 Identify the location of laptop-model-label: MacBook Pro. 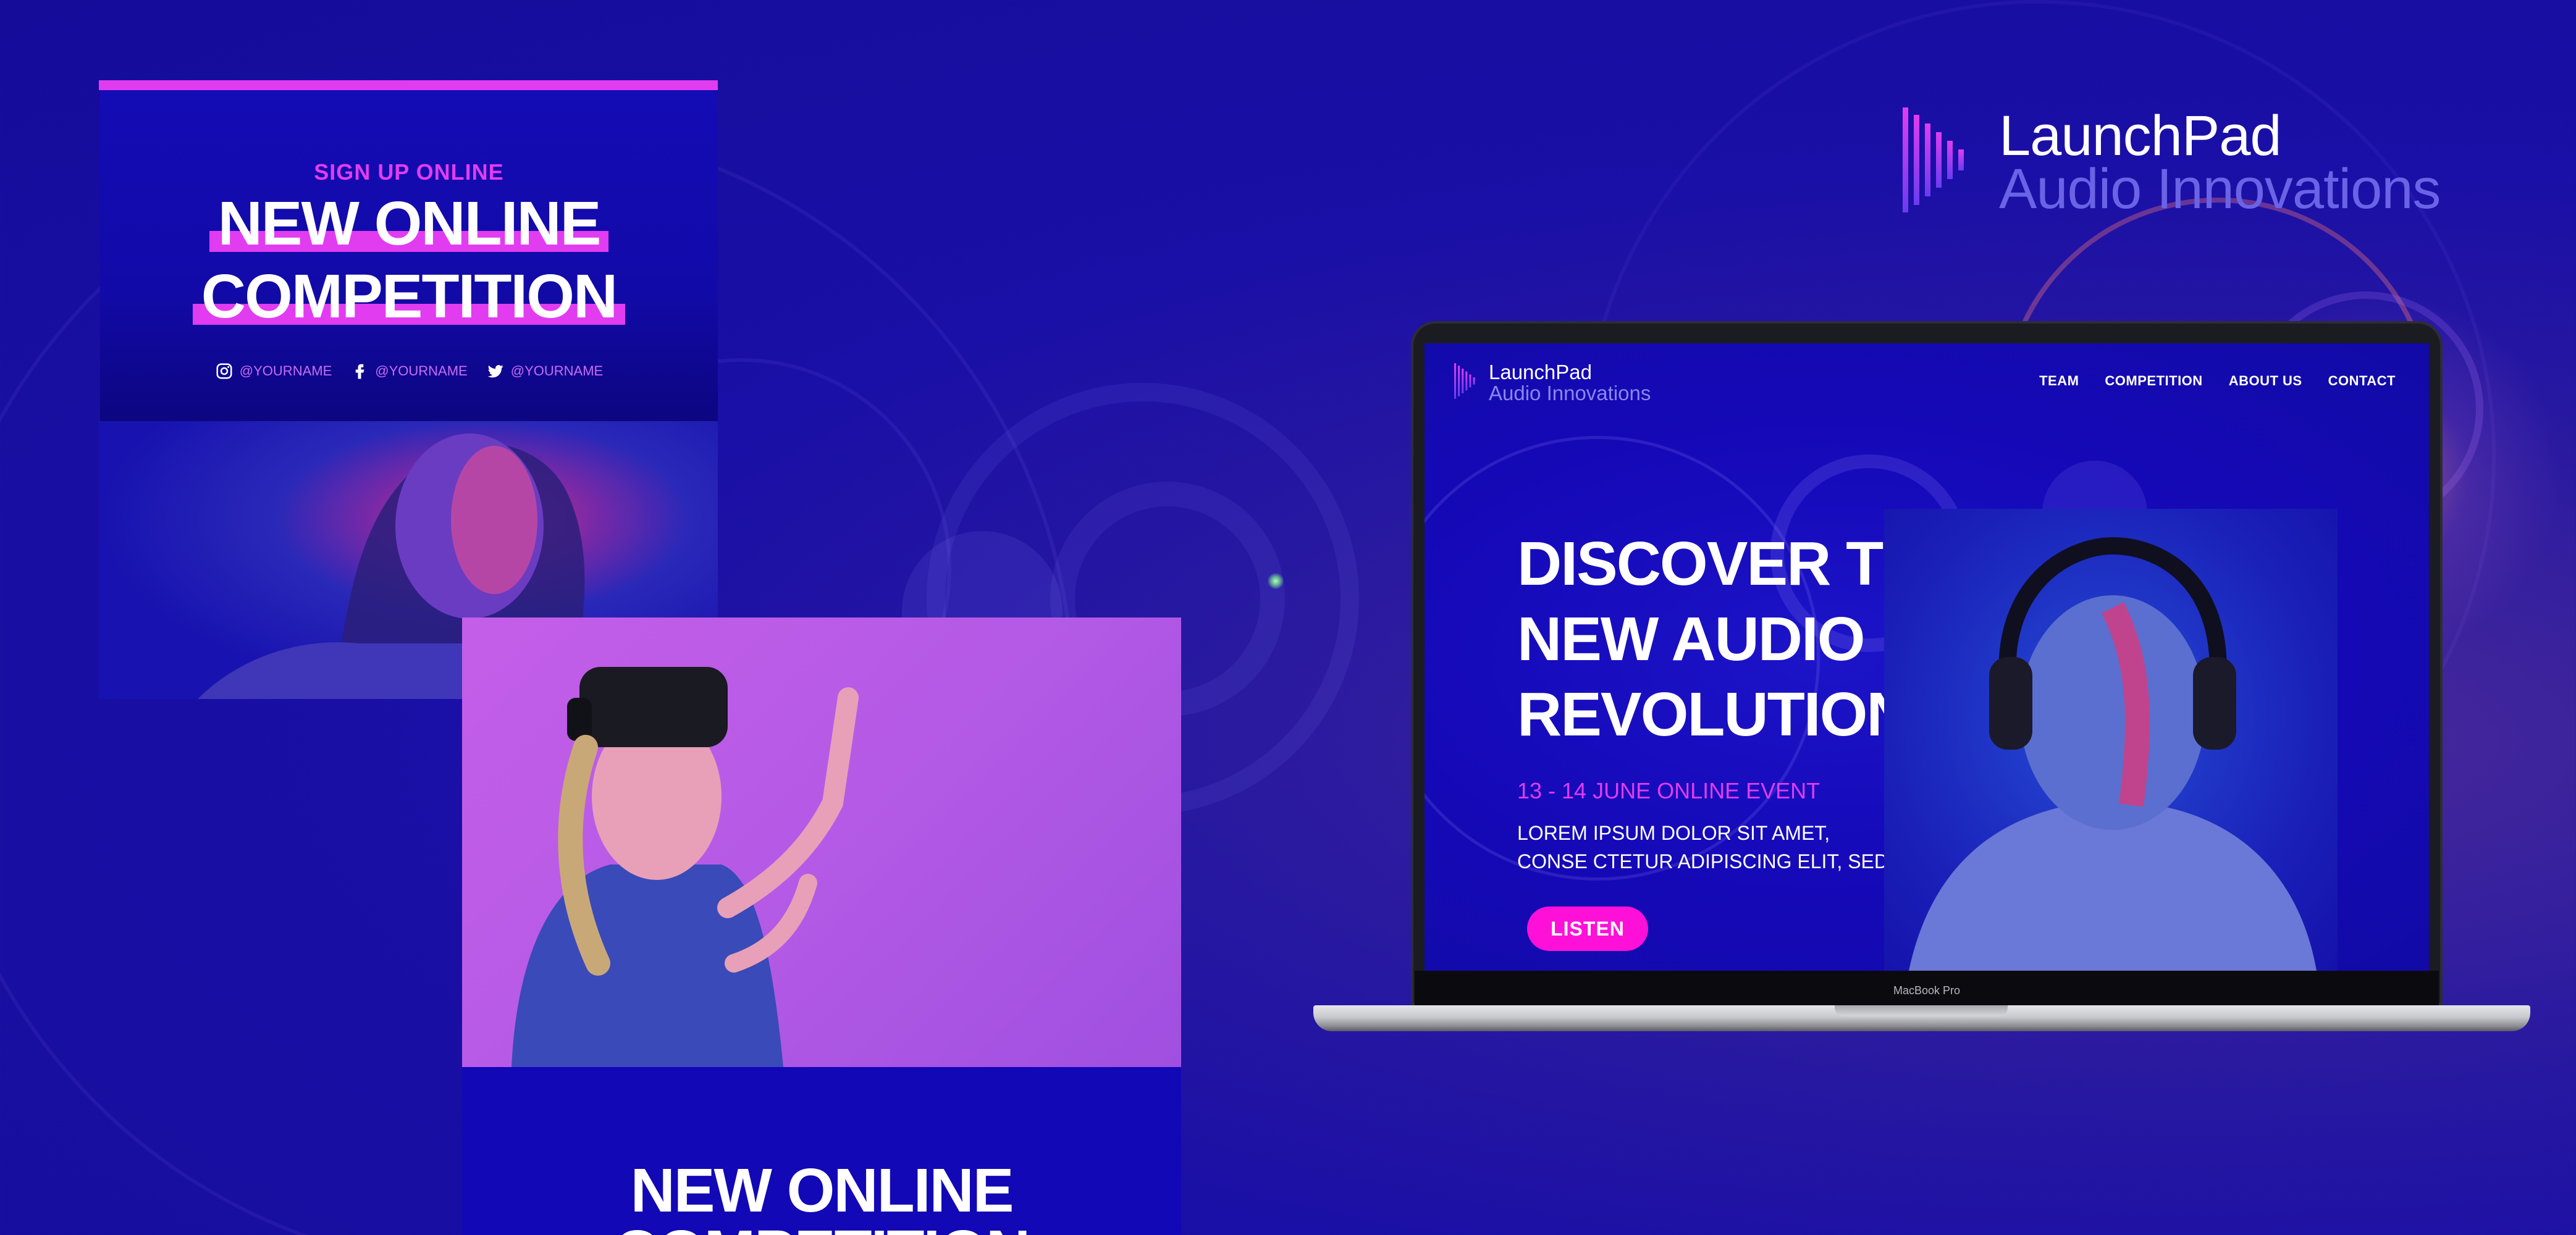
(1927, 991).